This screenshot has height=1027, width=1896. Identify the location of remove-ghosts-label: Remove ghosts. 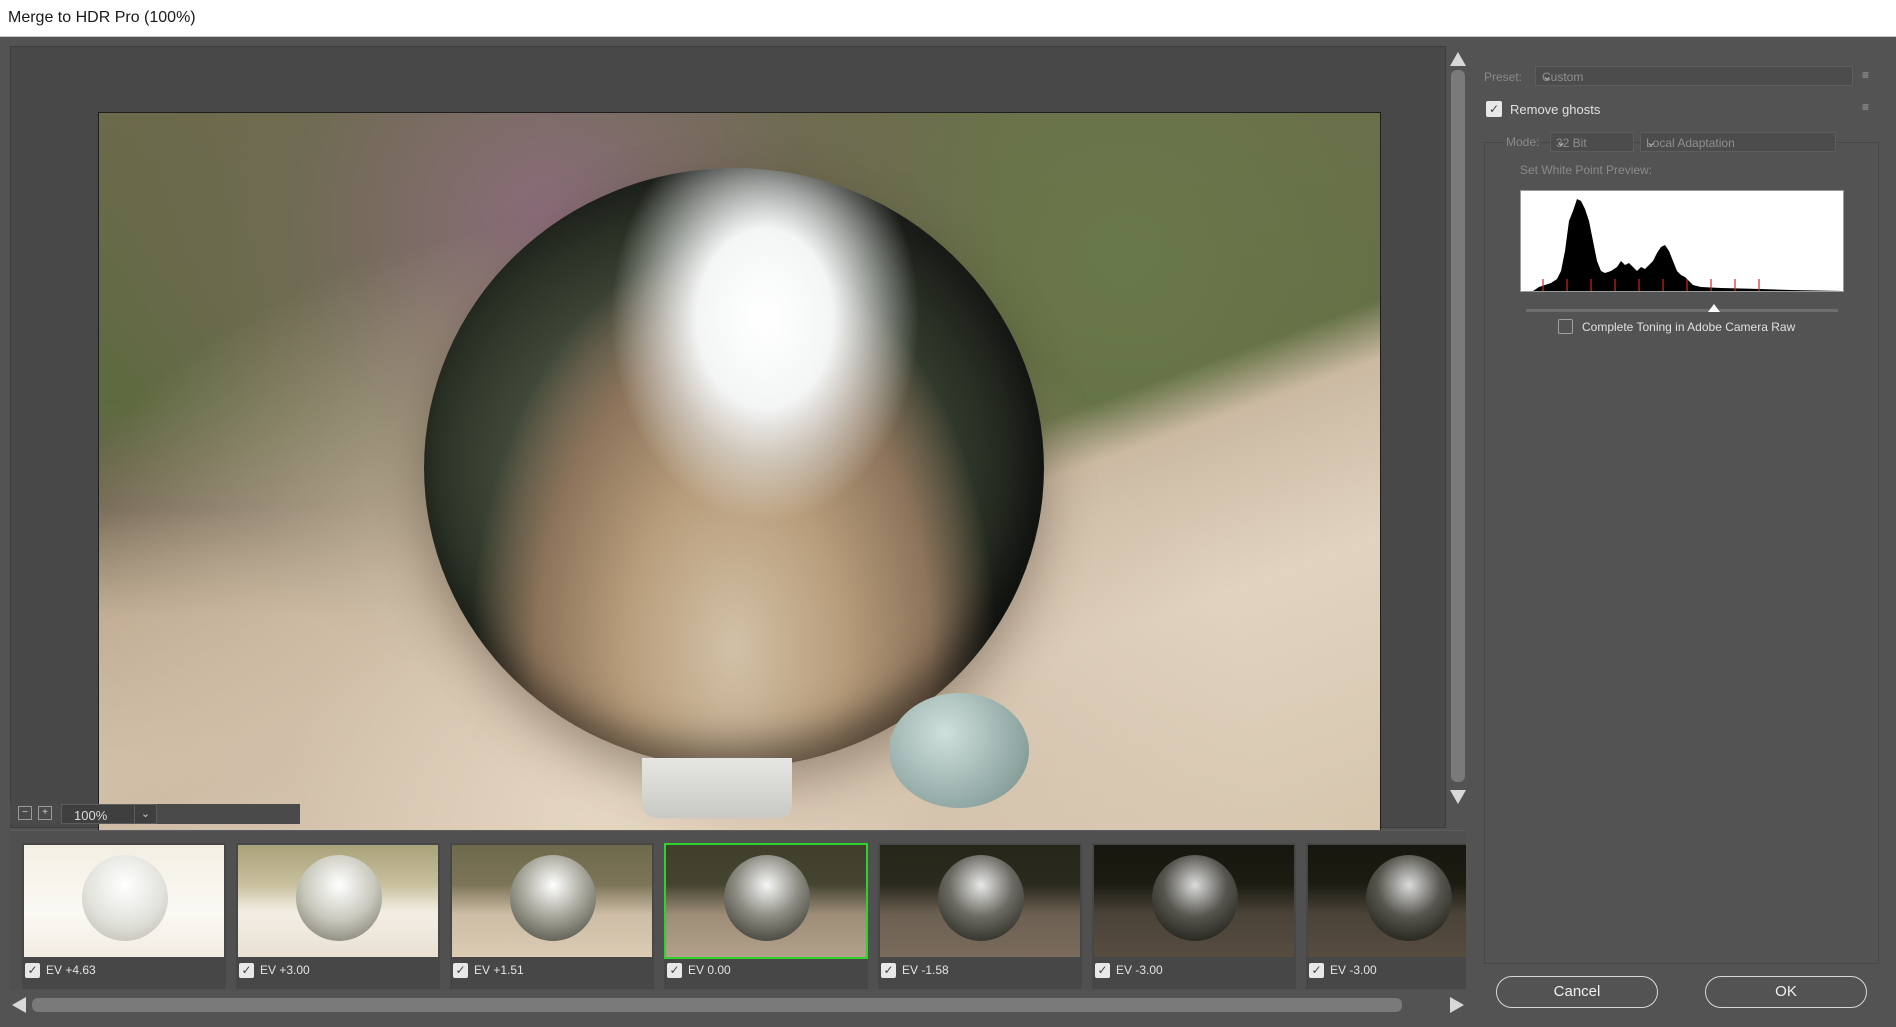
(1555, 109).